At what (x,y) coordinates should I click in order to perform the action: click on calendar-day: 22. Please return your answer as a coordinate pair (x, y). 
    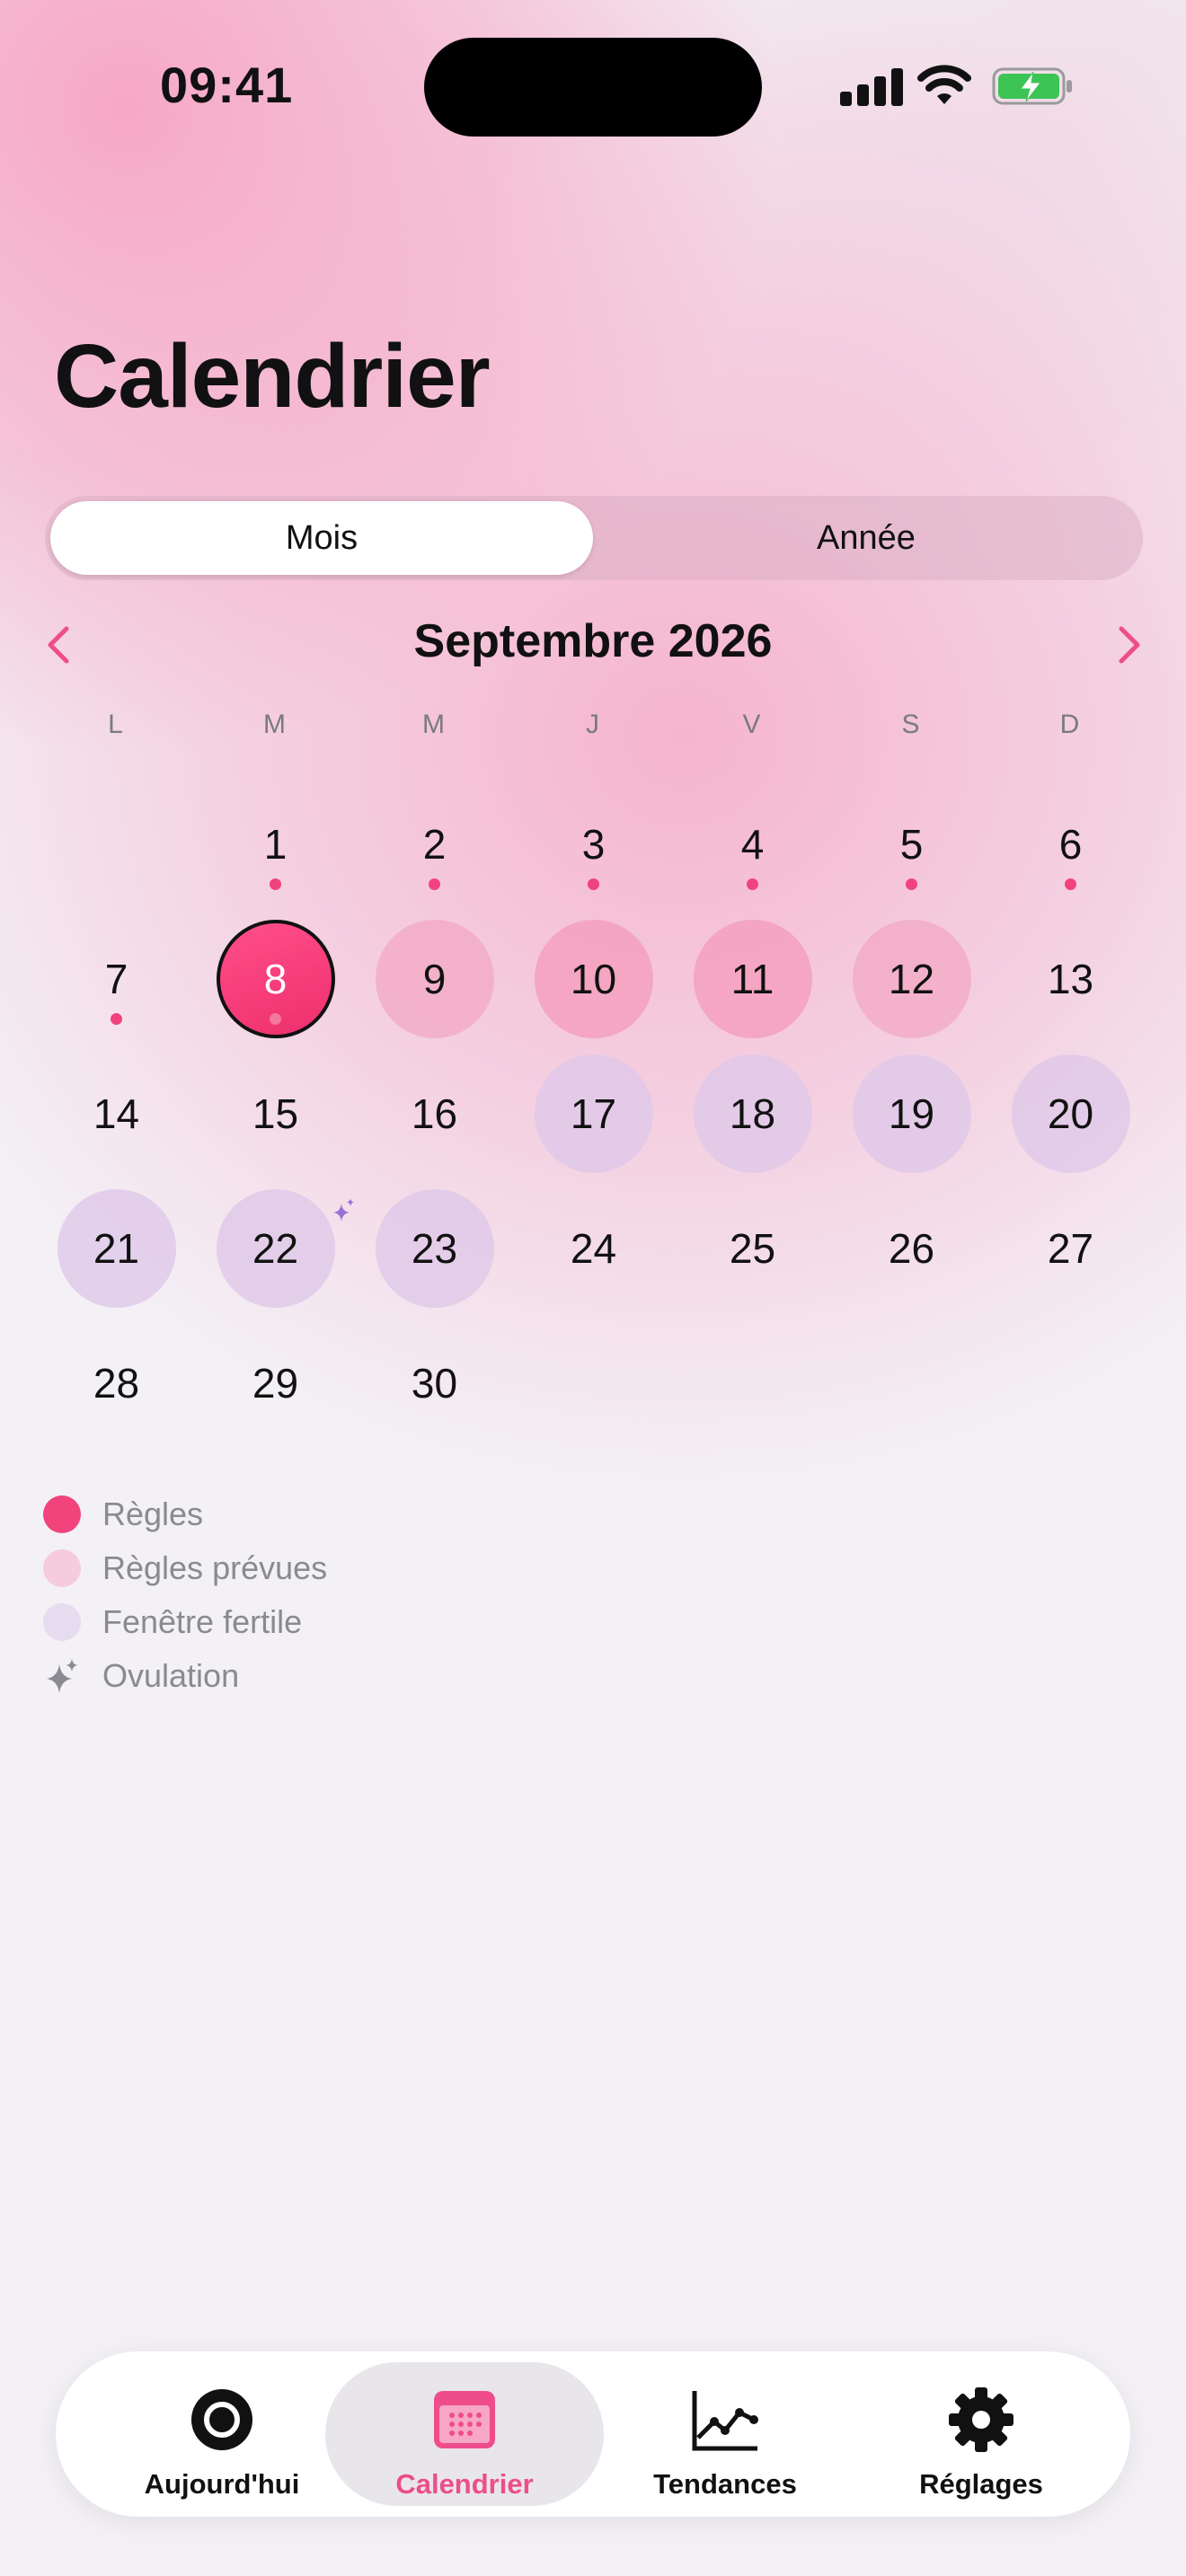
    Looking at the image, I should click on (275, 1248).